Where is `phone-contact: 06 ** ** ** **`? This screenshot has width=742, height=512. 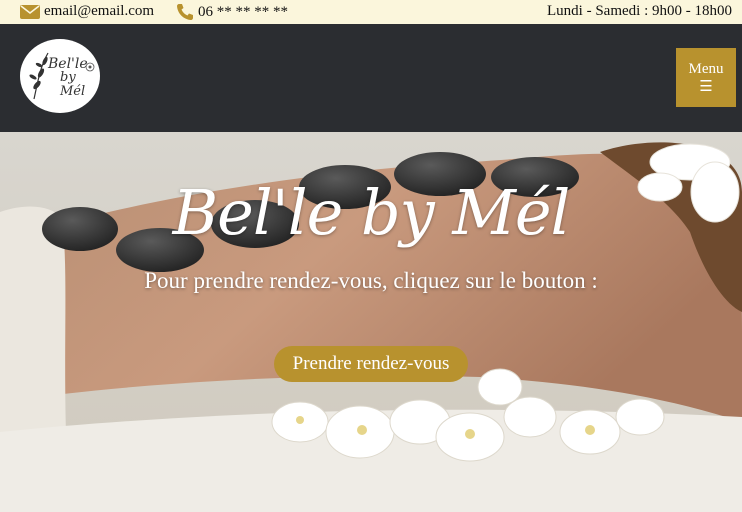
phone-contact: 06 ** ** ** ** is located at coordinates (232, 12).